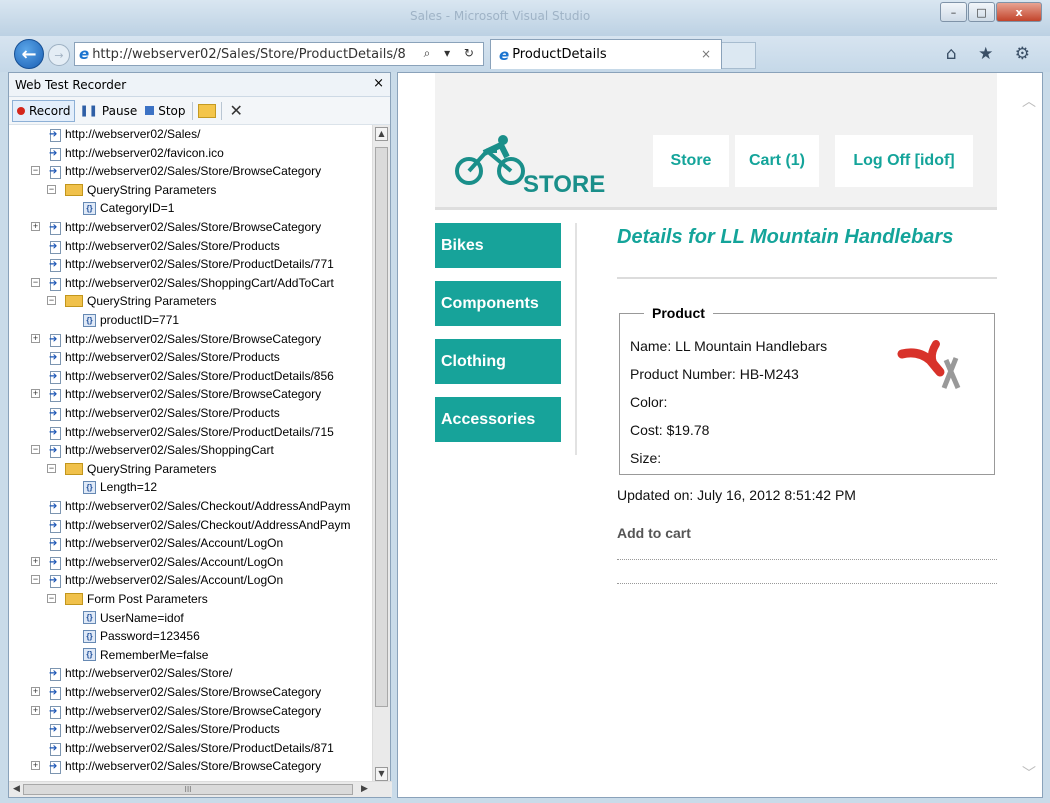  I want to click on request-node: − http://webserver02/Sales/ShoppingCart, so click(189, 450).